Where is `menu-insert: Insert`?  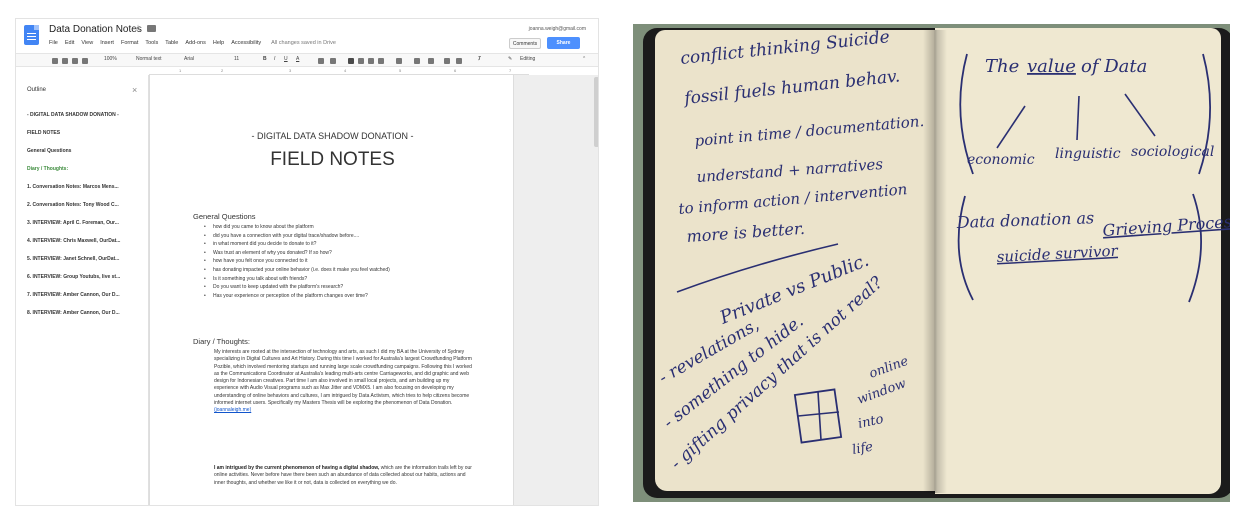 menu-insert: Insert is located at coordinates (107, 43).